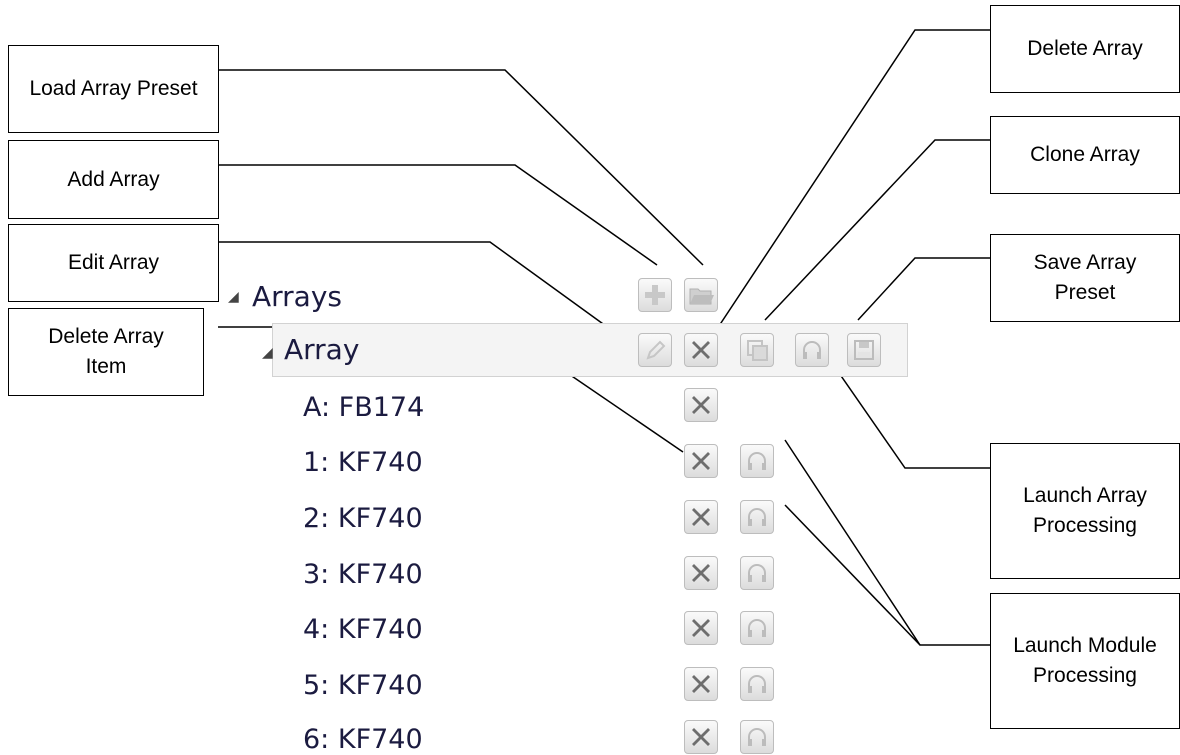 This screenshot has width=1180, height=755. What do you see at coordinates (321, 349) in the screenshot?
I see `tree-array-label: Array` at bounding box center [321, 349].